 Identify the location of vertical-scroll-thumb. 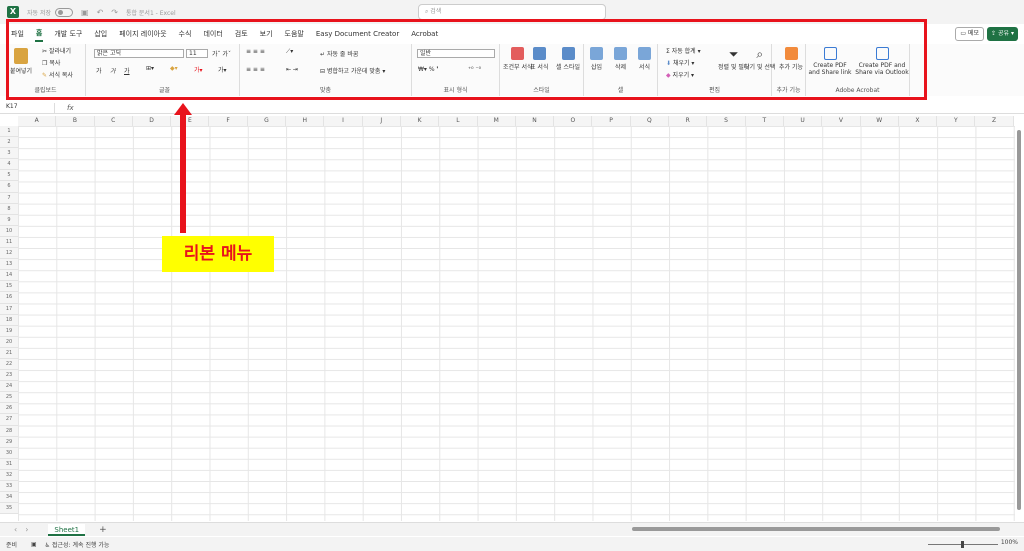
(1019, 320).